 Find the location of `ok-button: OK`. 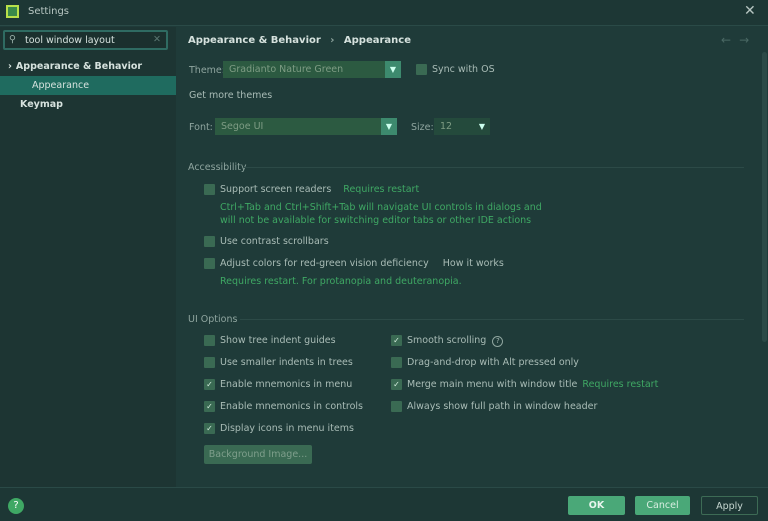

ok-button: OK is located at coordinates (596, 505).